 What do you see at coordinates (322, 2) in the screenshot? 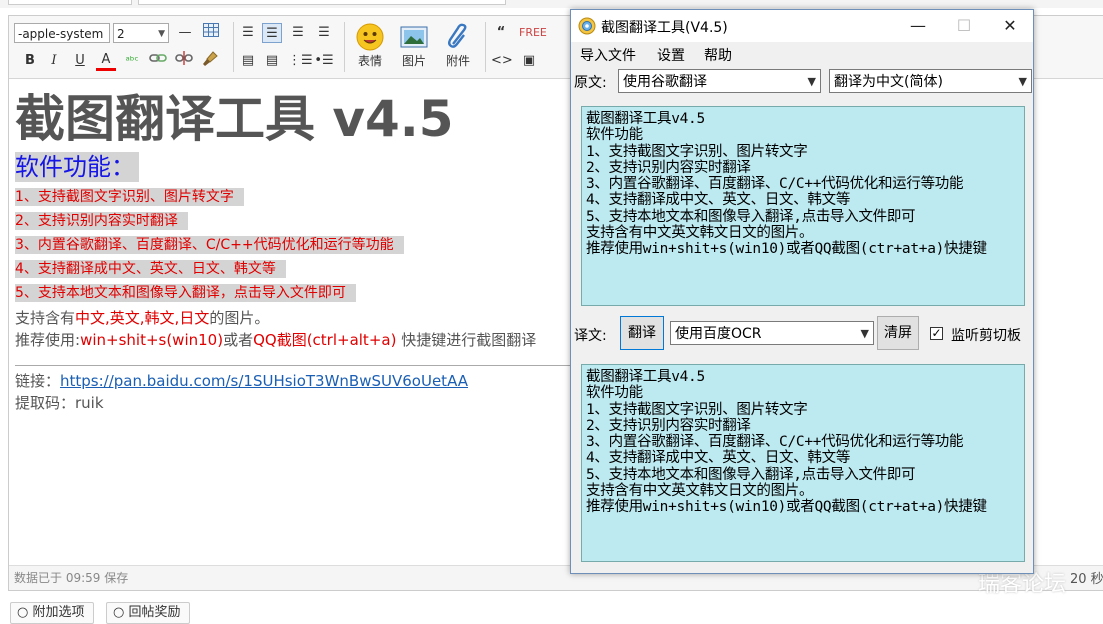
I see `top-field-right` at bounding box center [322, 2].